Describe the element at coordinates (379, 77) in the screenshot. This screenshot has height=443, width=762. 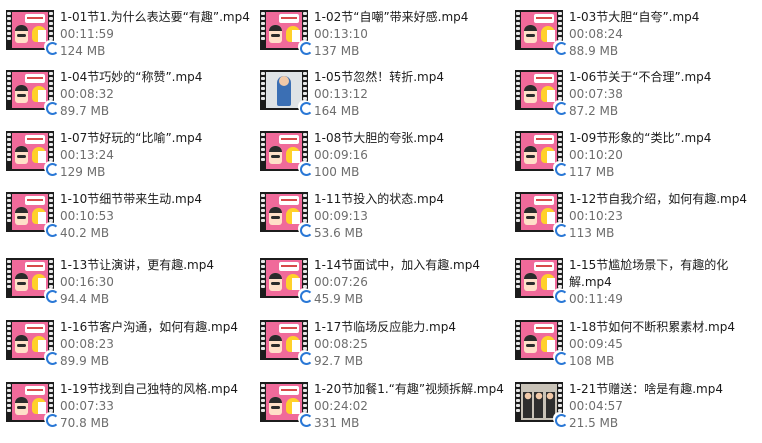
I see `file-name: 1-05节忽然！转折.mp4` at that location.